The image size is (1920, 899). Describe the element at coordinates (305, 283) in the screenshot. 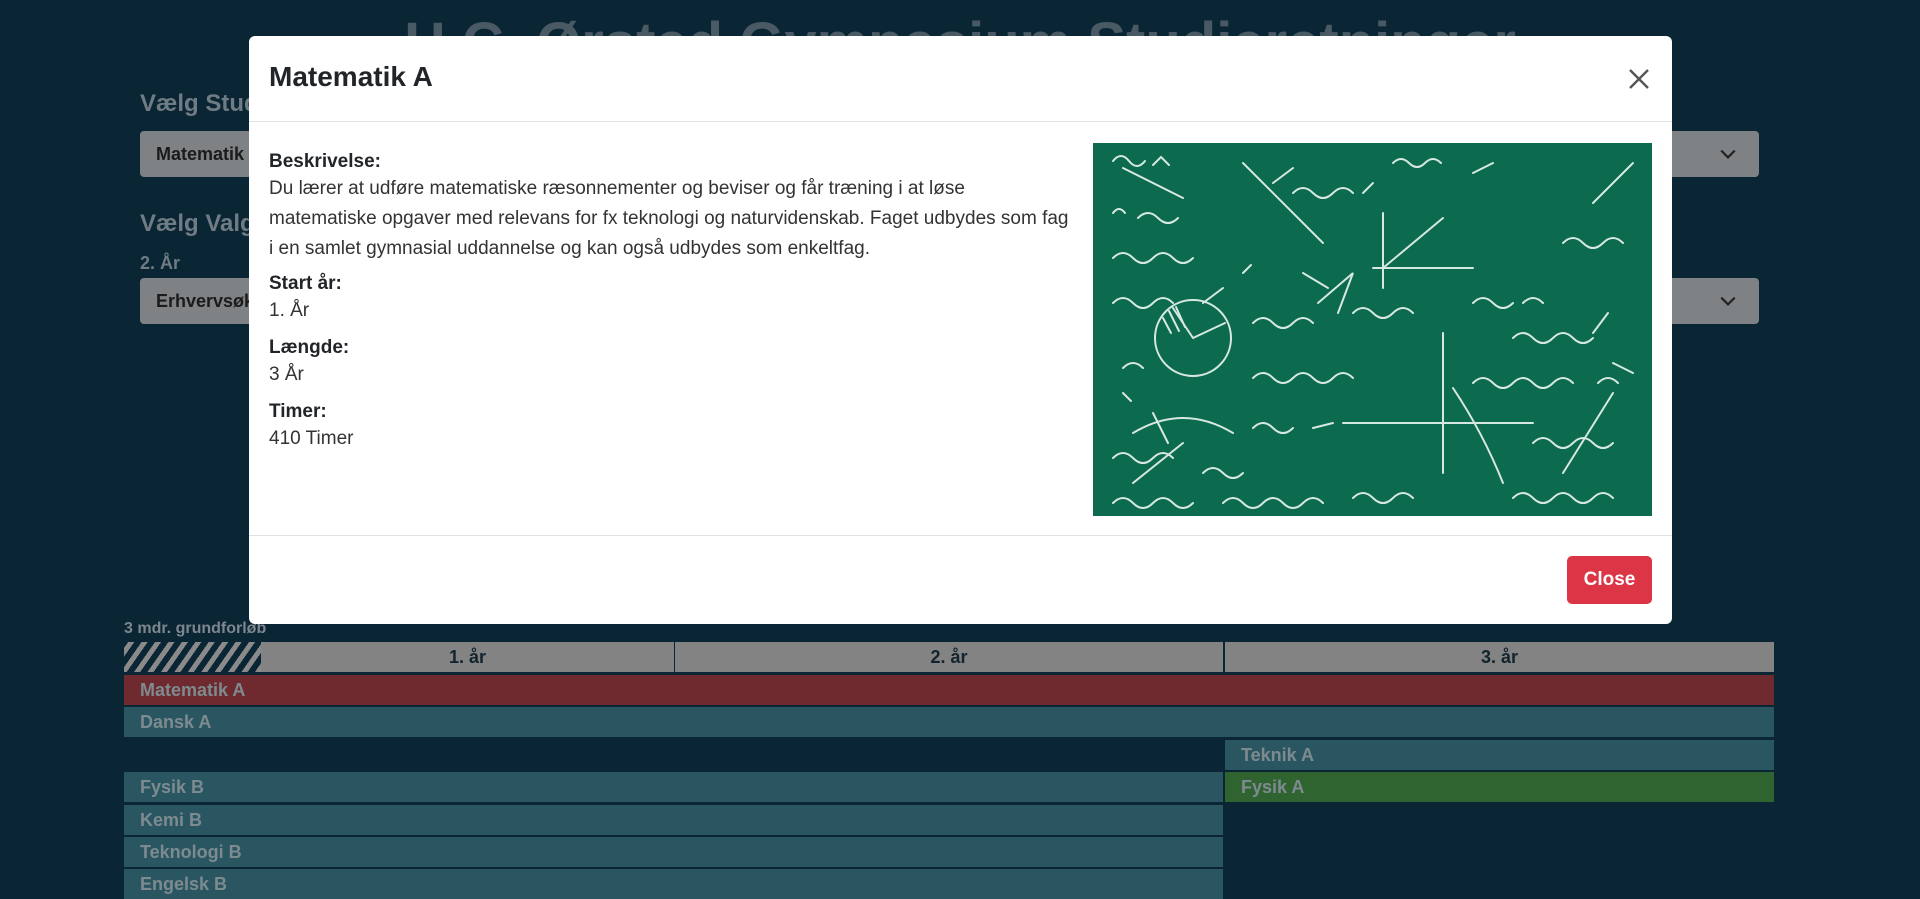

I see `start-year-label: Start år:` at that location.